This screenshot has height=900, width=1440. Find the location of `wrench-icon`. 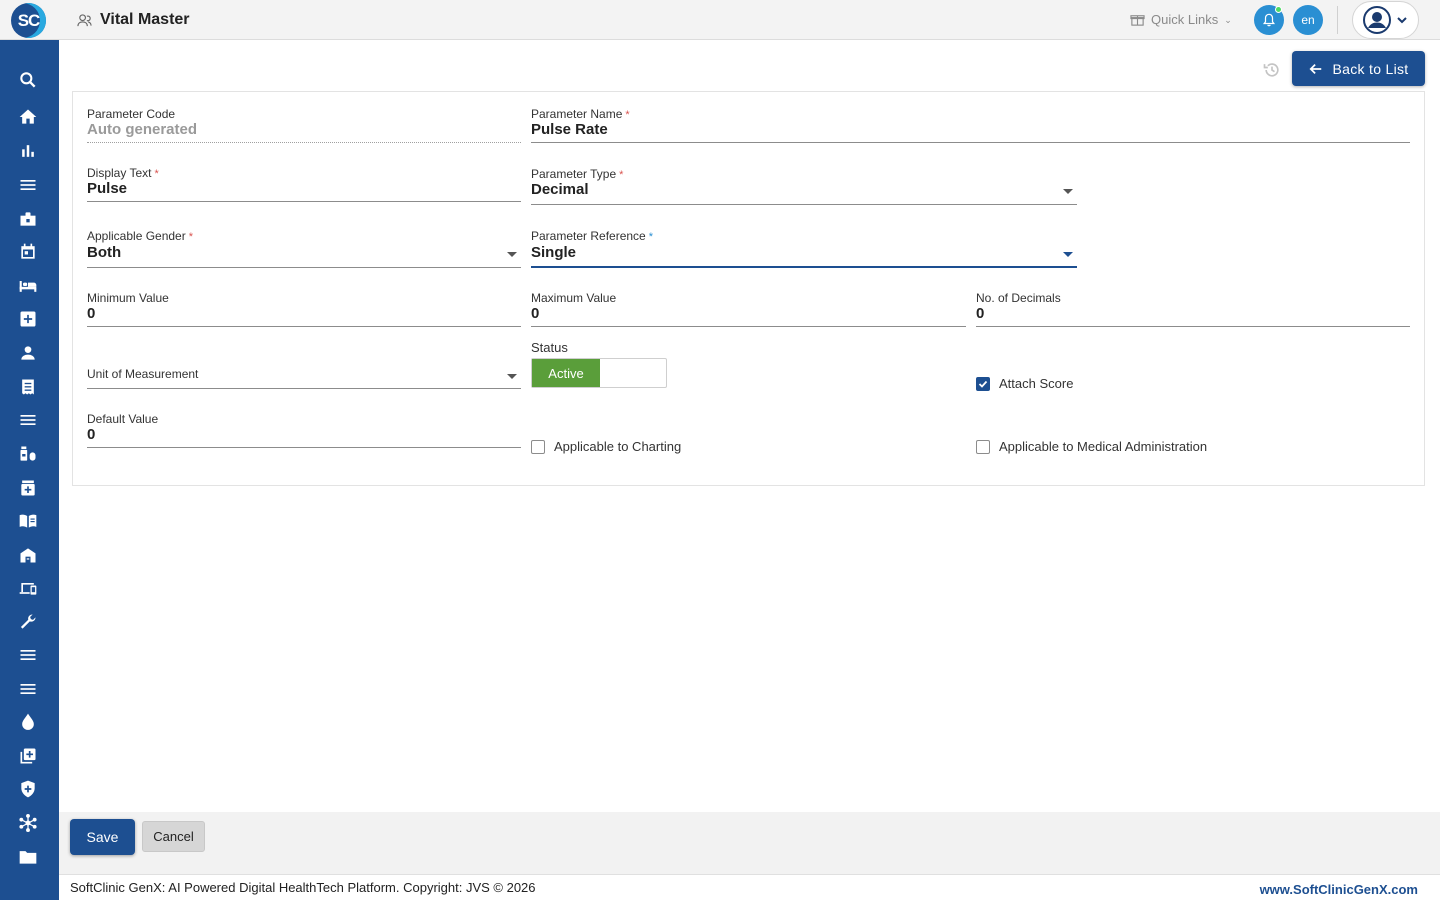

wrench-icon is located at coordinates (28, 622).